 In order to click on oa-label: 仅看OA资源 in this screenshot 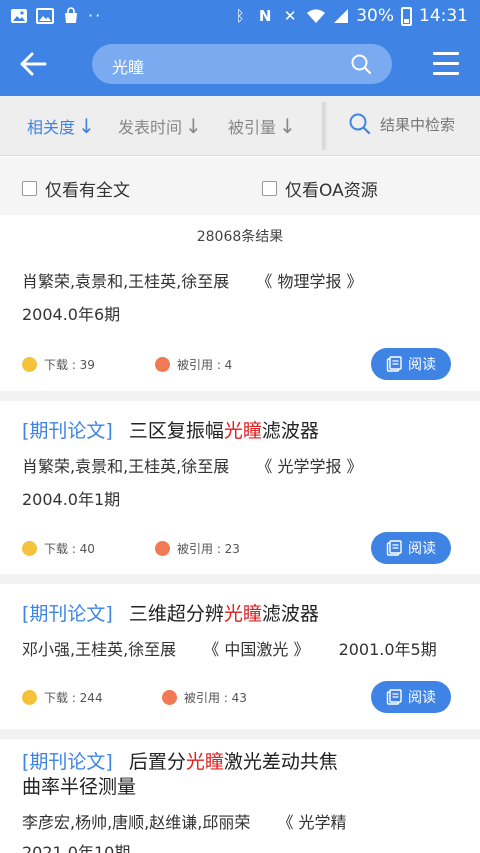, I will do `click(331, 191)`.